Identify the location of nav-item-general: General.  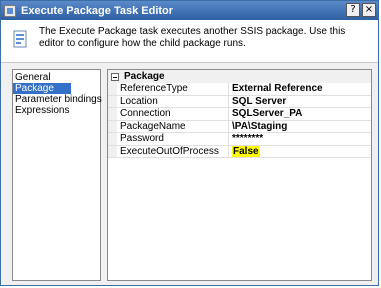
(56, 77).